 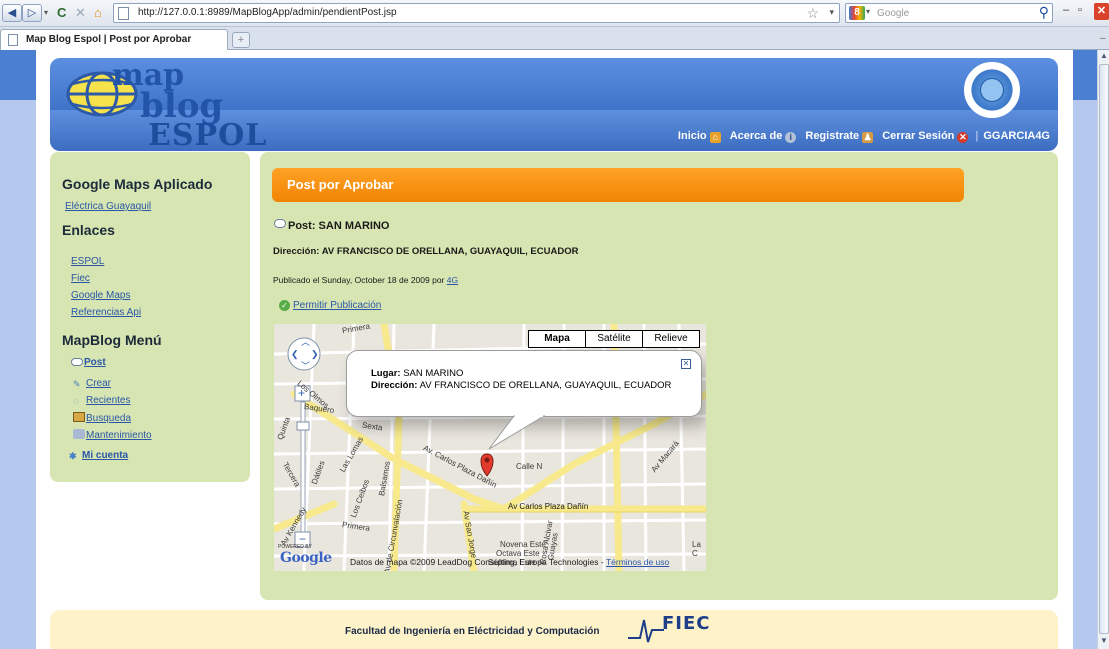 What do you see at coordinates (241, 40) in the screenshot?
I see `new-tab-button: +` at bounding box center [241, 40].